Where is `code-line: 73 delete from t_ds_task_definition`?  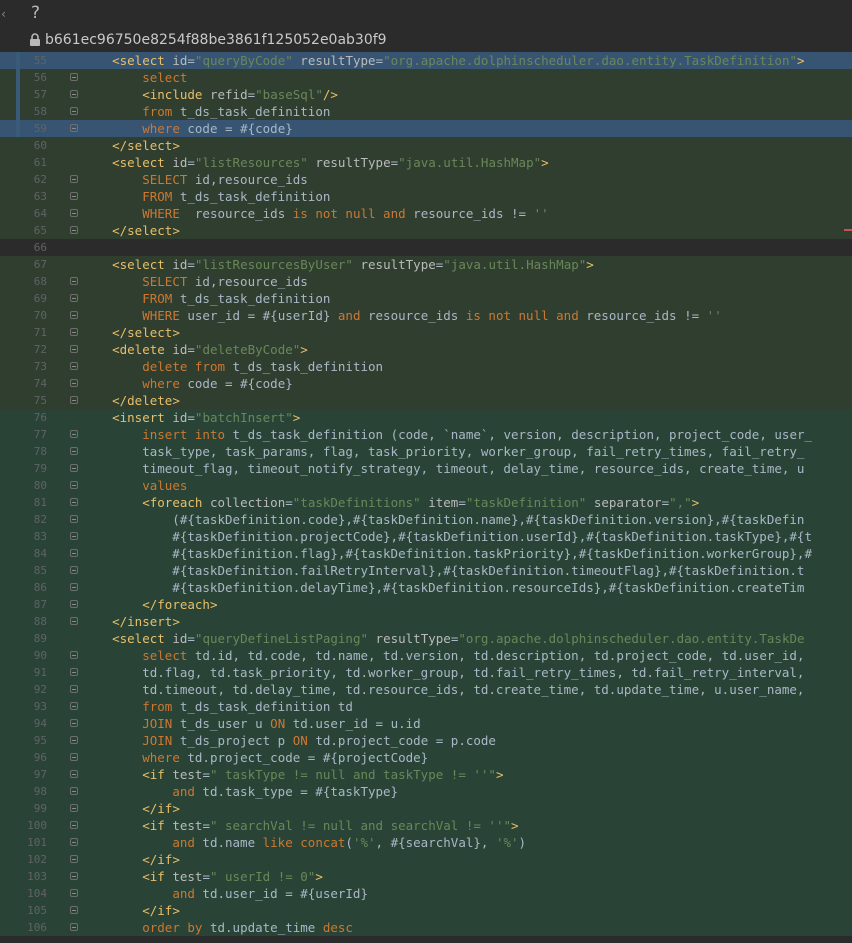 code-line: 73 delete from t_ds_task_definition is located at coordinates (426, 366).